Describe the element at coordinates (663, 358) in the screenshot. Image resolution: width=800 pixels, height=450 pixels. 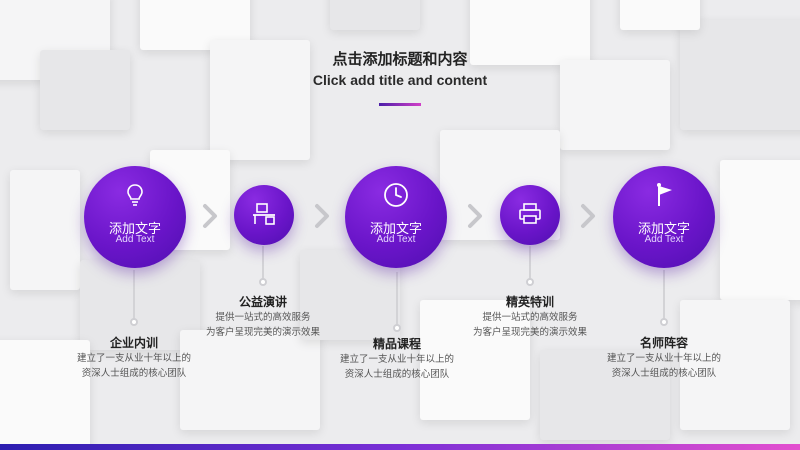
I see `step-5-desc-line-1: 建立了一支从业十年以上的` at that location.